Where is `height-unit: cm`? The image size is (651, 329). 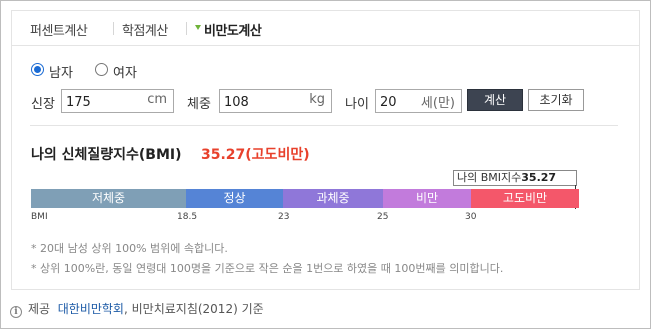 height-unit: cm is located at coordinates (157, 99).